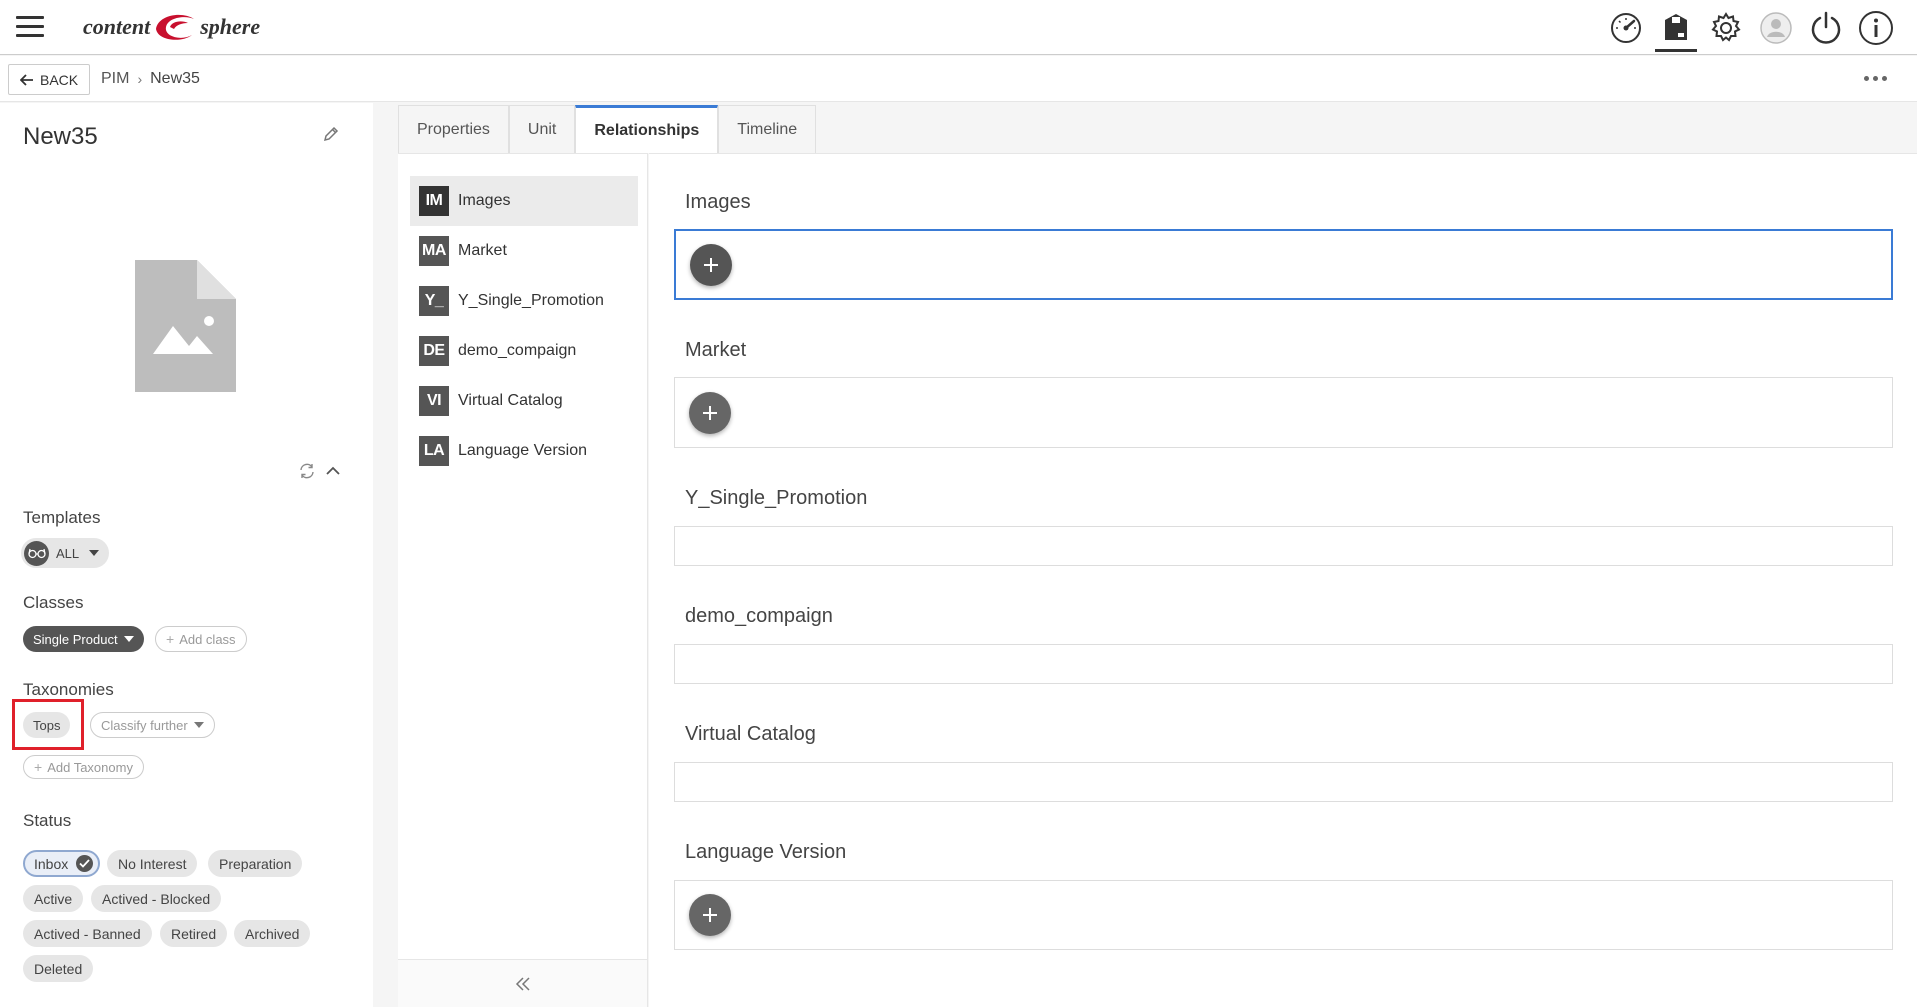  What do you see at coordinates (750, 734) in the screenshot?
I see `section-title-virtual-catalog: Virtual Catalog` at bounding box center [750, 734].